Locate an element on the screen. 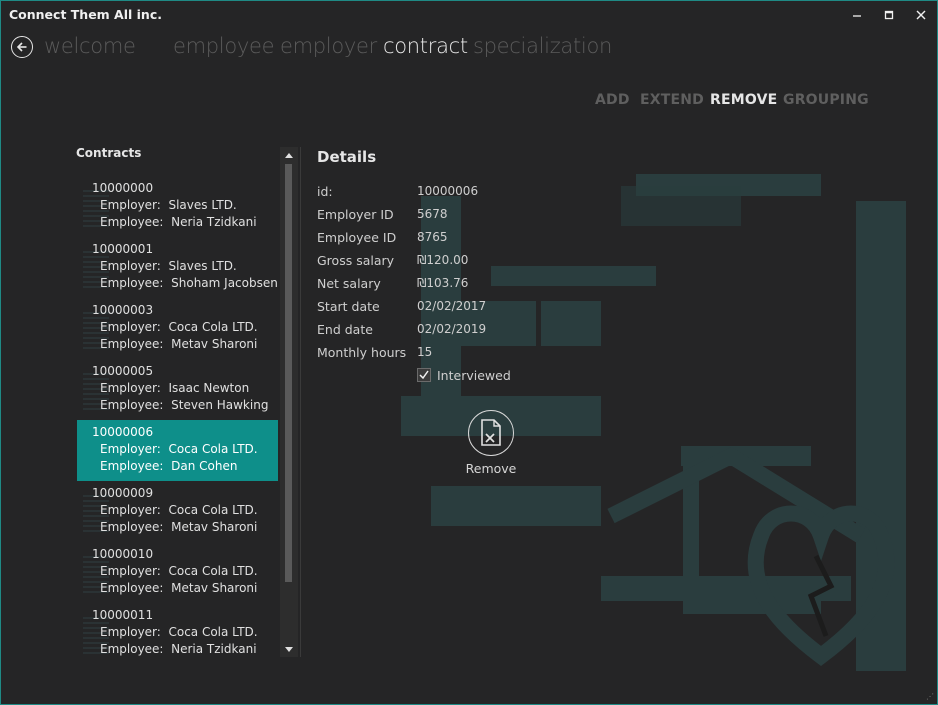  employee-name: Steven Hawking is located at coordinates (220, 405).